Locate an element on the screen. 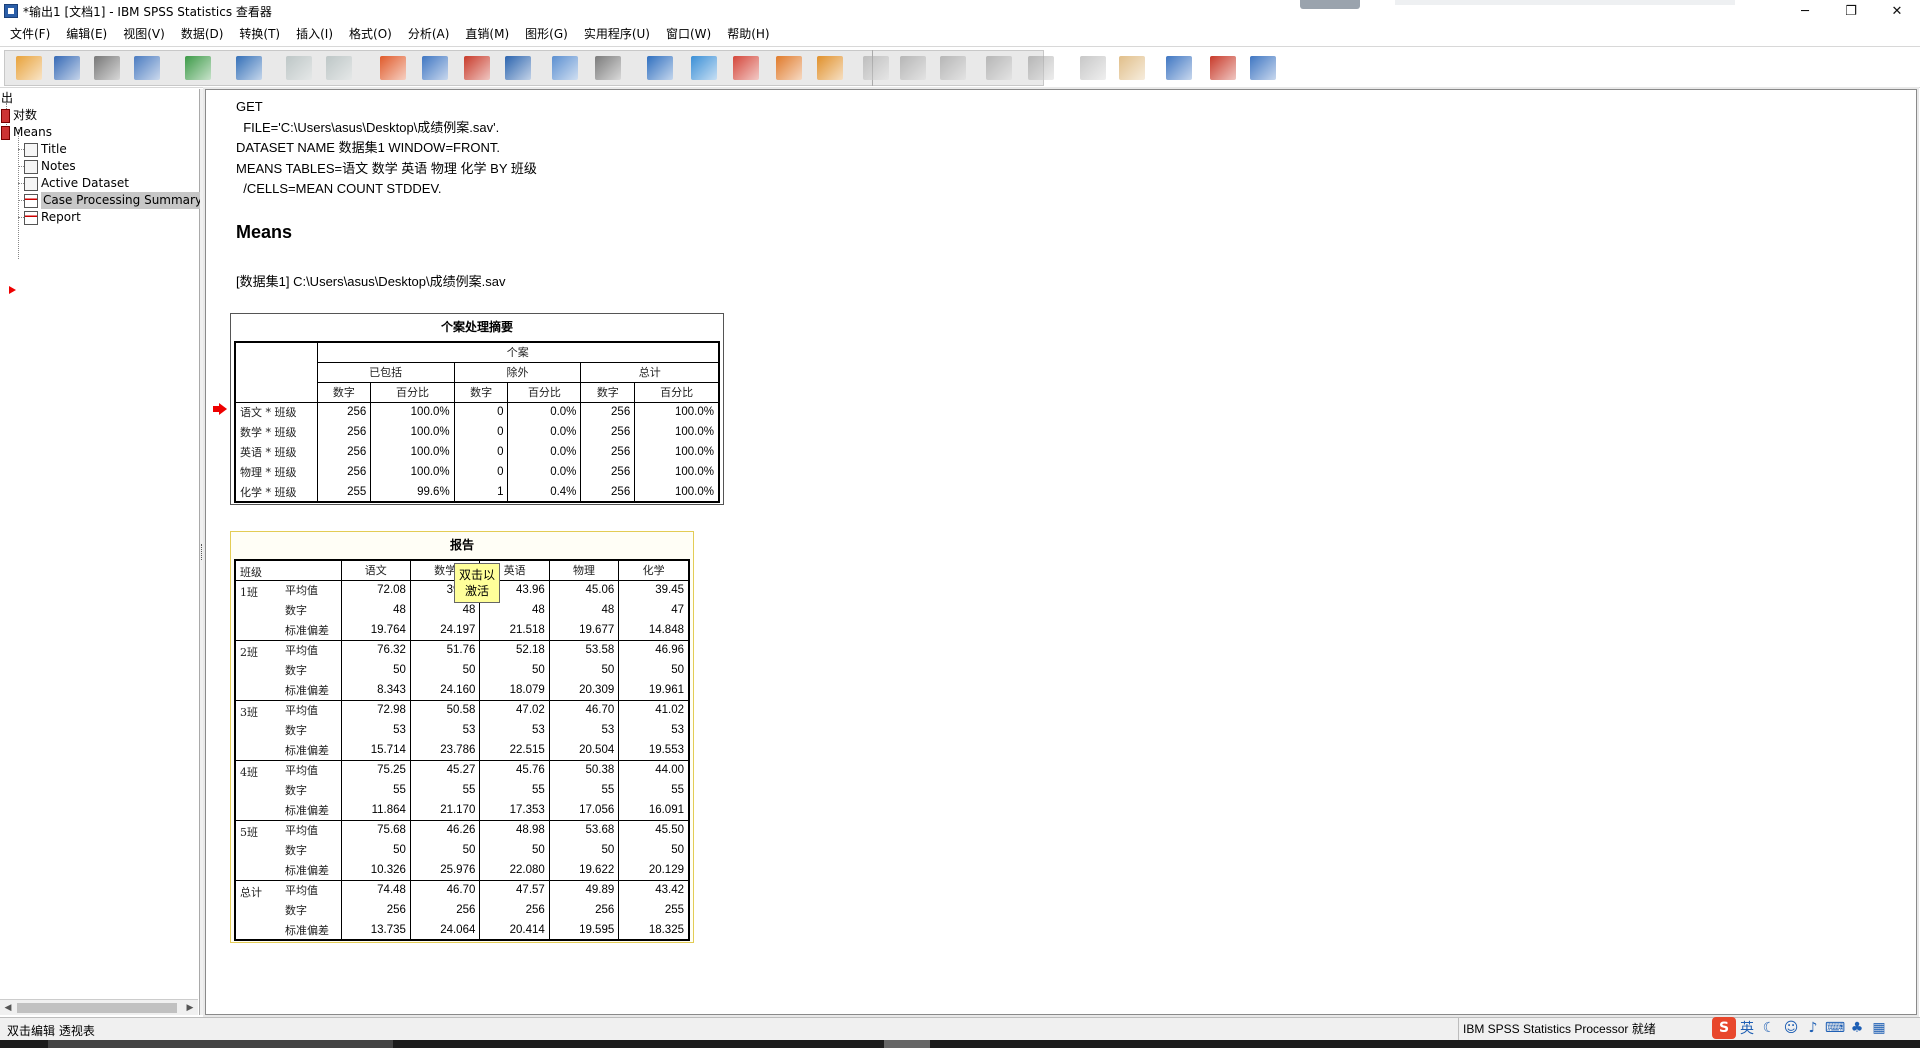 This screenshot has height=1048, width=1920. select-cases-button is located at coordinates (565, 68).